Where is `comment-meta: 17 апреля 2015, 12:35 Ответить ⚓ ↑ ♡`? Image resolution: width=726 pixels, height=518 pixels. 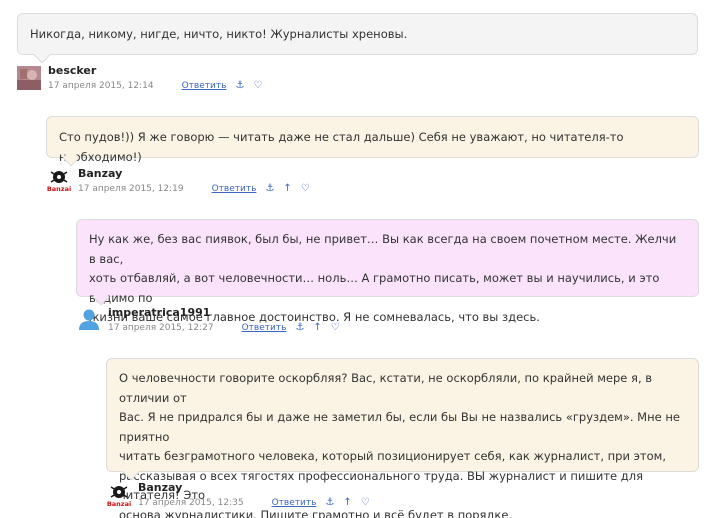
comment-meta: 17 апреля 2015, 12:35 Ответить ⚓ ↑ ♡ is located at coordinates (254, 502).